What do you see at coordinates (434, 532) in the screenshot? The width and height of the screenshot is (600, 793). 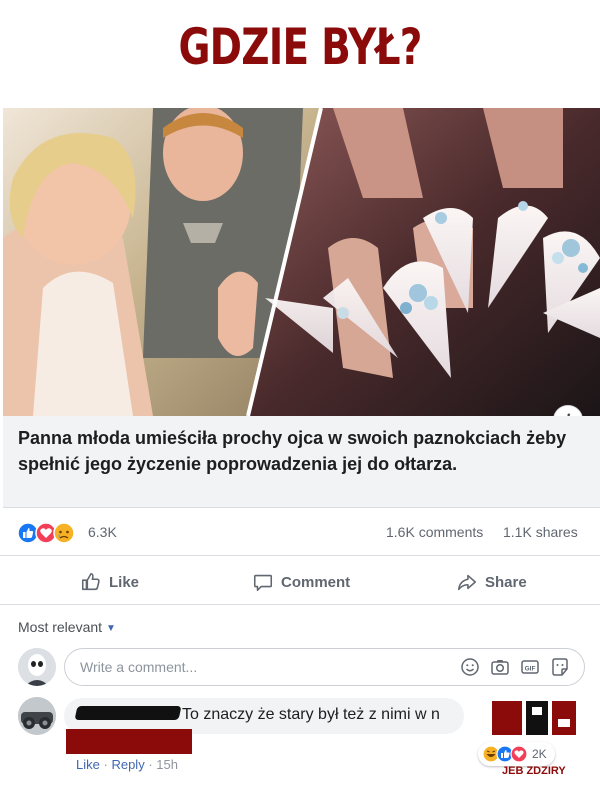 I see `comments-count: 1.6K comments` at bounding box center [434, 532].